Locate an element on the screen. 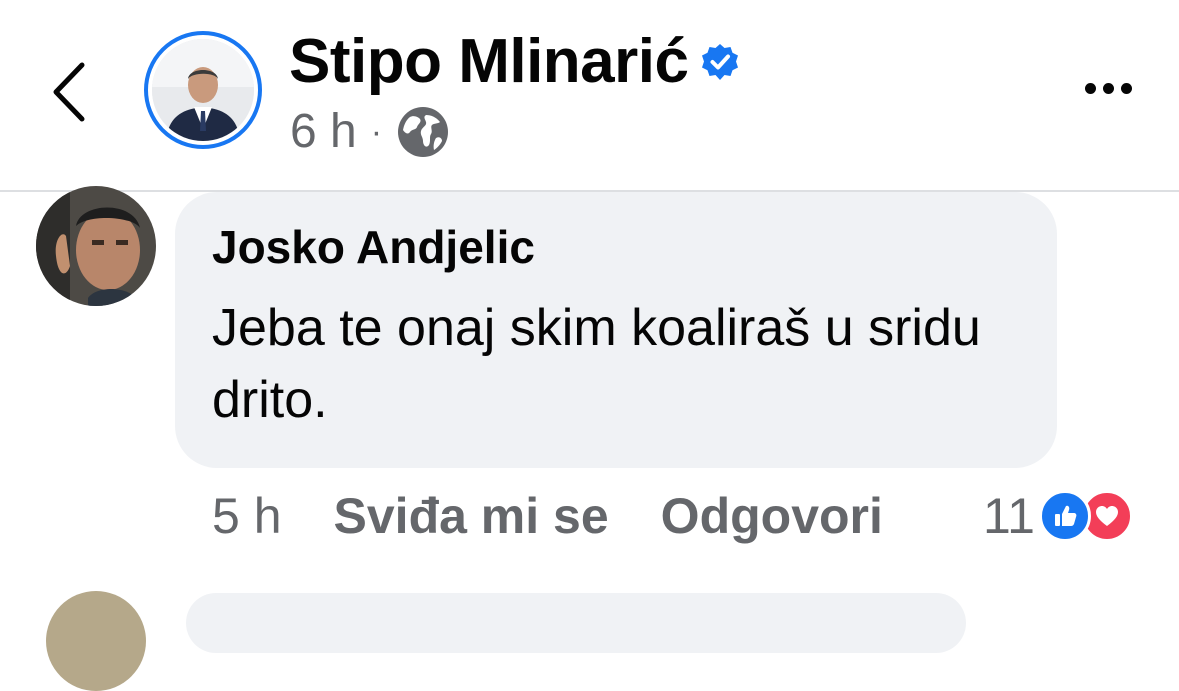 The image size is (1179, 691). more-horizontal-icon is located at coordinates (1090, 88).